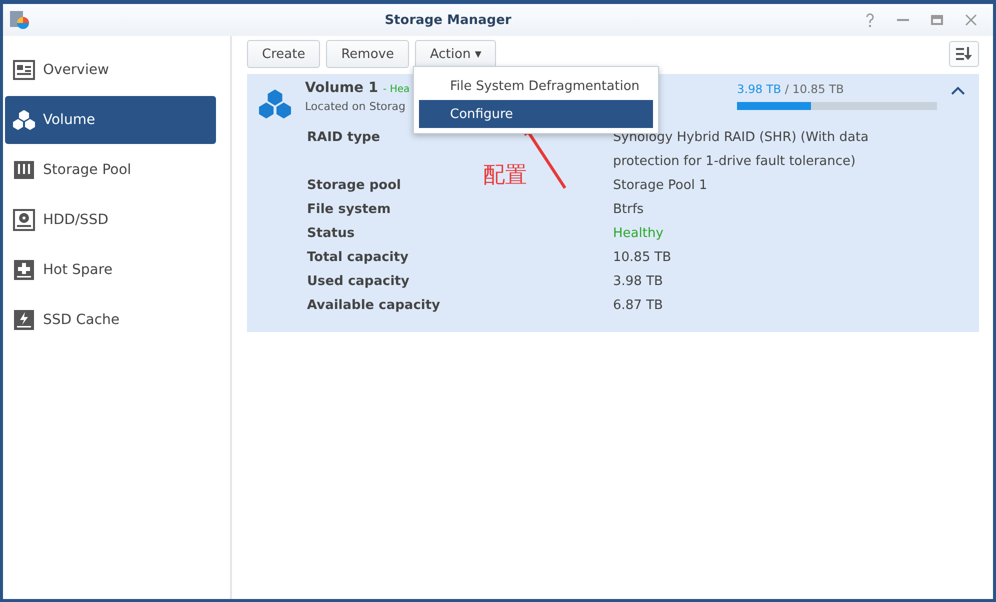 This screenshot has width=996, height=602. I want to click on sidebar-item: SSD Cache, so click(110, 320).